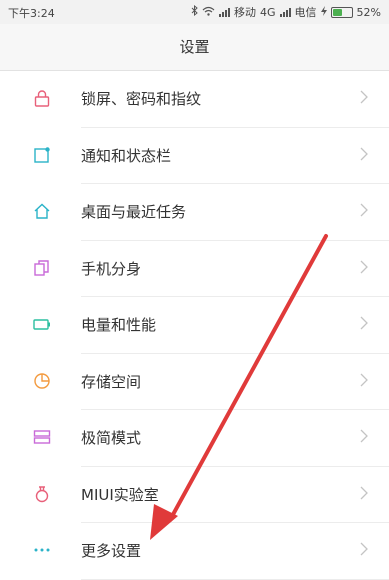 This screenshot has height=580, width=389. Describe the element at coordinates (337, 12) in the screenshot. I see `battery-fill` at that location.